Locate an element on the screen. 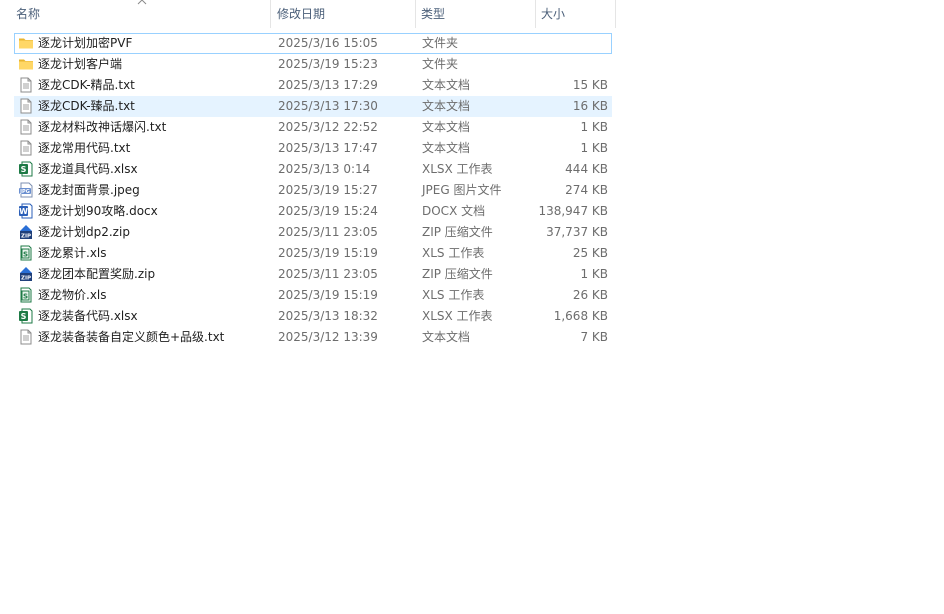 This screenshot has height=614, width=944. file-date-modified: 2025/3/13 17:30 is located at coordinates (328, 106).